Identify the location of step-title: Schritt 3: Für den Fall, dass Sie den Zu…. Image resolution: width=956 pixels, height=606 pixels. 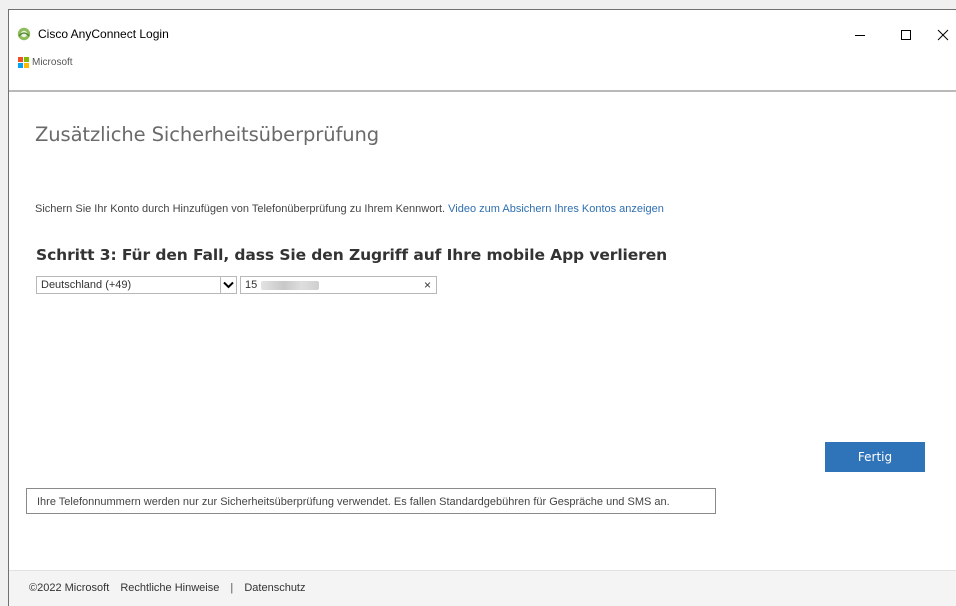
(352, 255).